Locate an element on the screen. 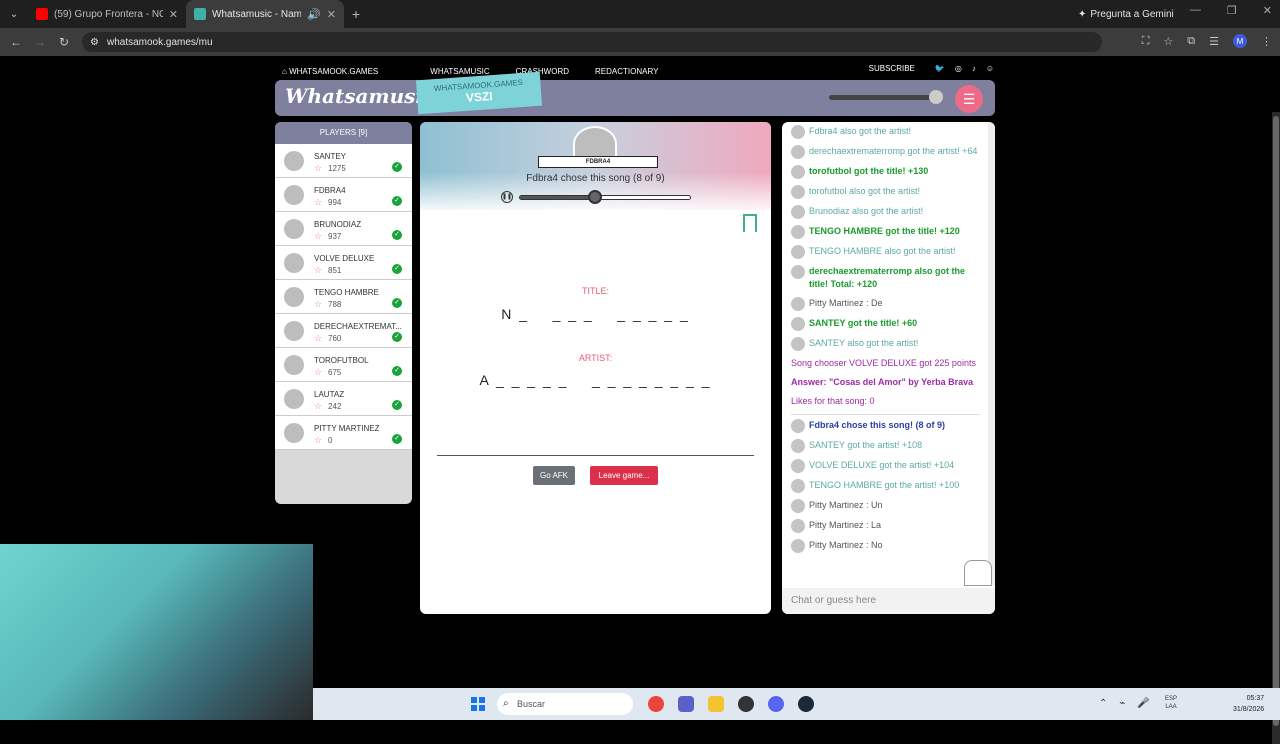  chooser-name-ribbon: FDBRA4 is located at coordinates (598, 162).